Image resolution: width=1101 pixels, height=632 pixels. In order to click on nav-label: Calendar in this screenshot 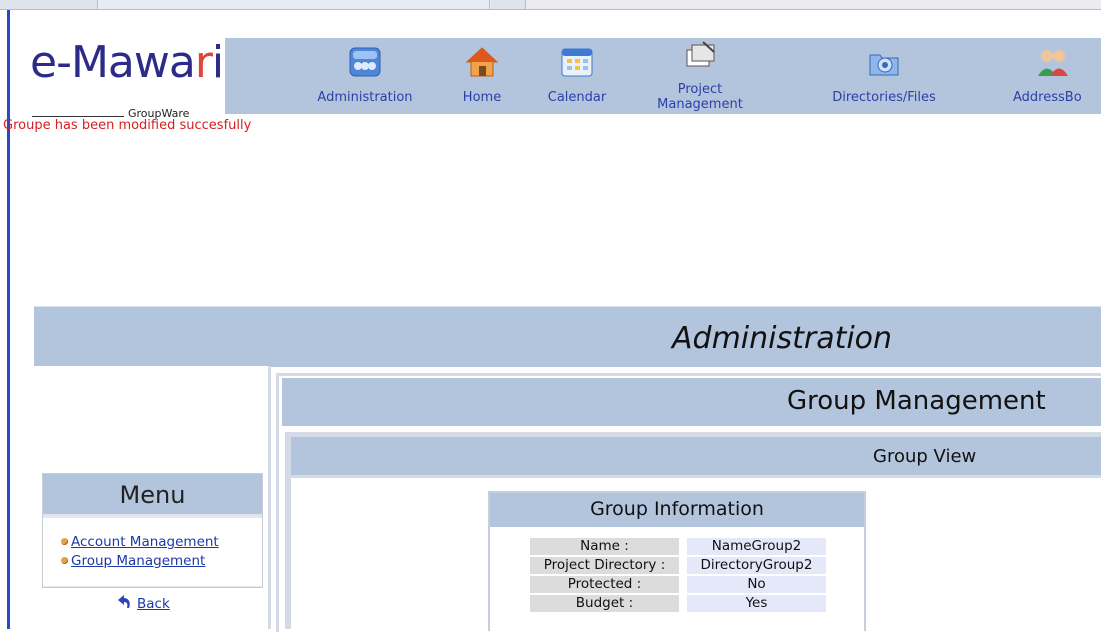, I will do `click(577, 97)`.